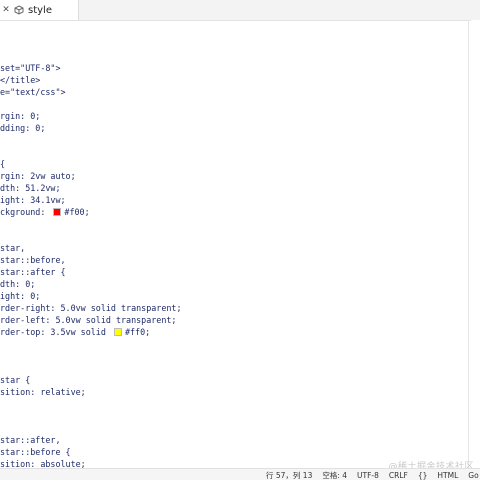  What do you see at coordinates (234, 188) in the screenshot?
I see `code-line: dth: 51.2vw;` at bounding box center [234, 188].